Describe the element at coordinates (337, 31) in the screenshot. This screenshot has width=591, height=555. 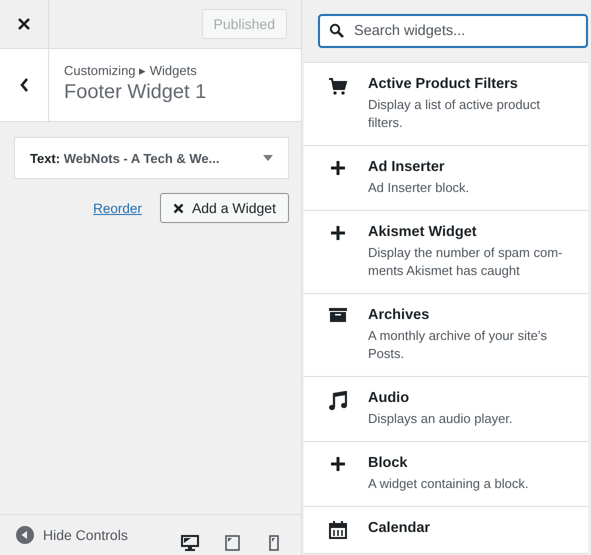
I see `search-icon` at that location.